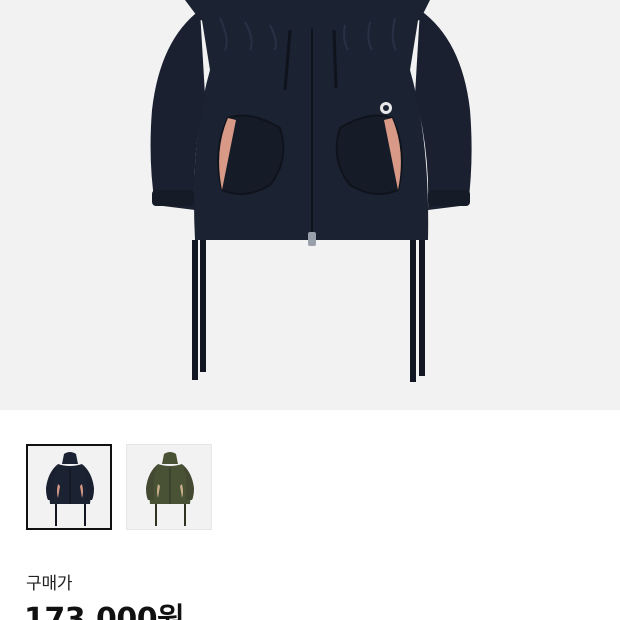 This screenshot has width=620, height=620. What do you see at coordinates (104, 611) in the screenshot?
I see `purchase-price-value: 173,000원` at bounding box center [104, 611].